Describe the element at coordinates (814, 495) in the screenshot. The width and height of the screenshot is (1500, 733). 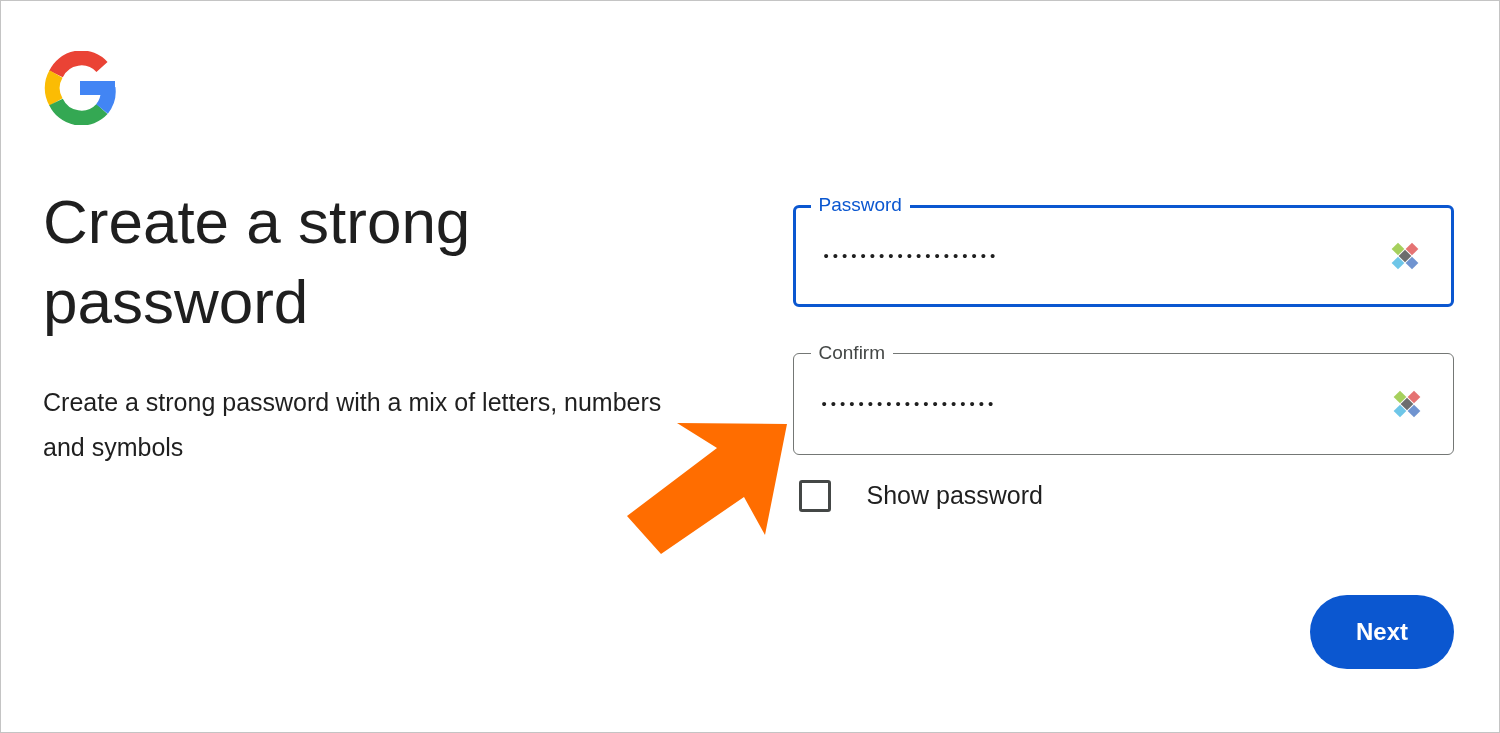
I see `show-password-checkbox` at that location.